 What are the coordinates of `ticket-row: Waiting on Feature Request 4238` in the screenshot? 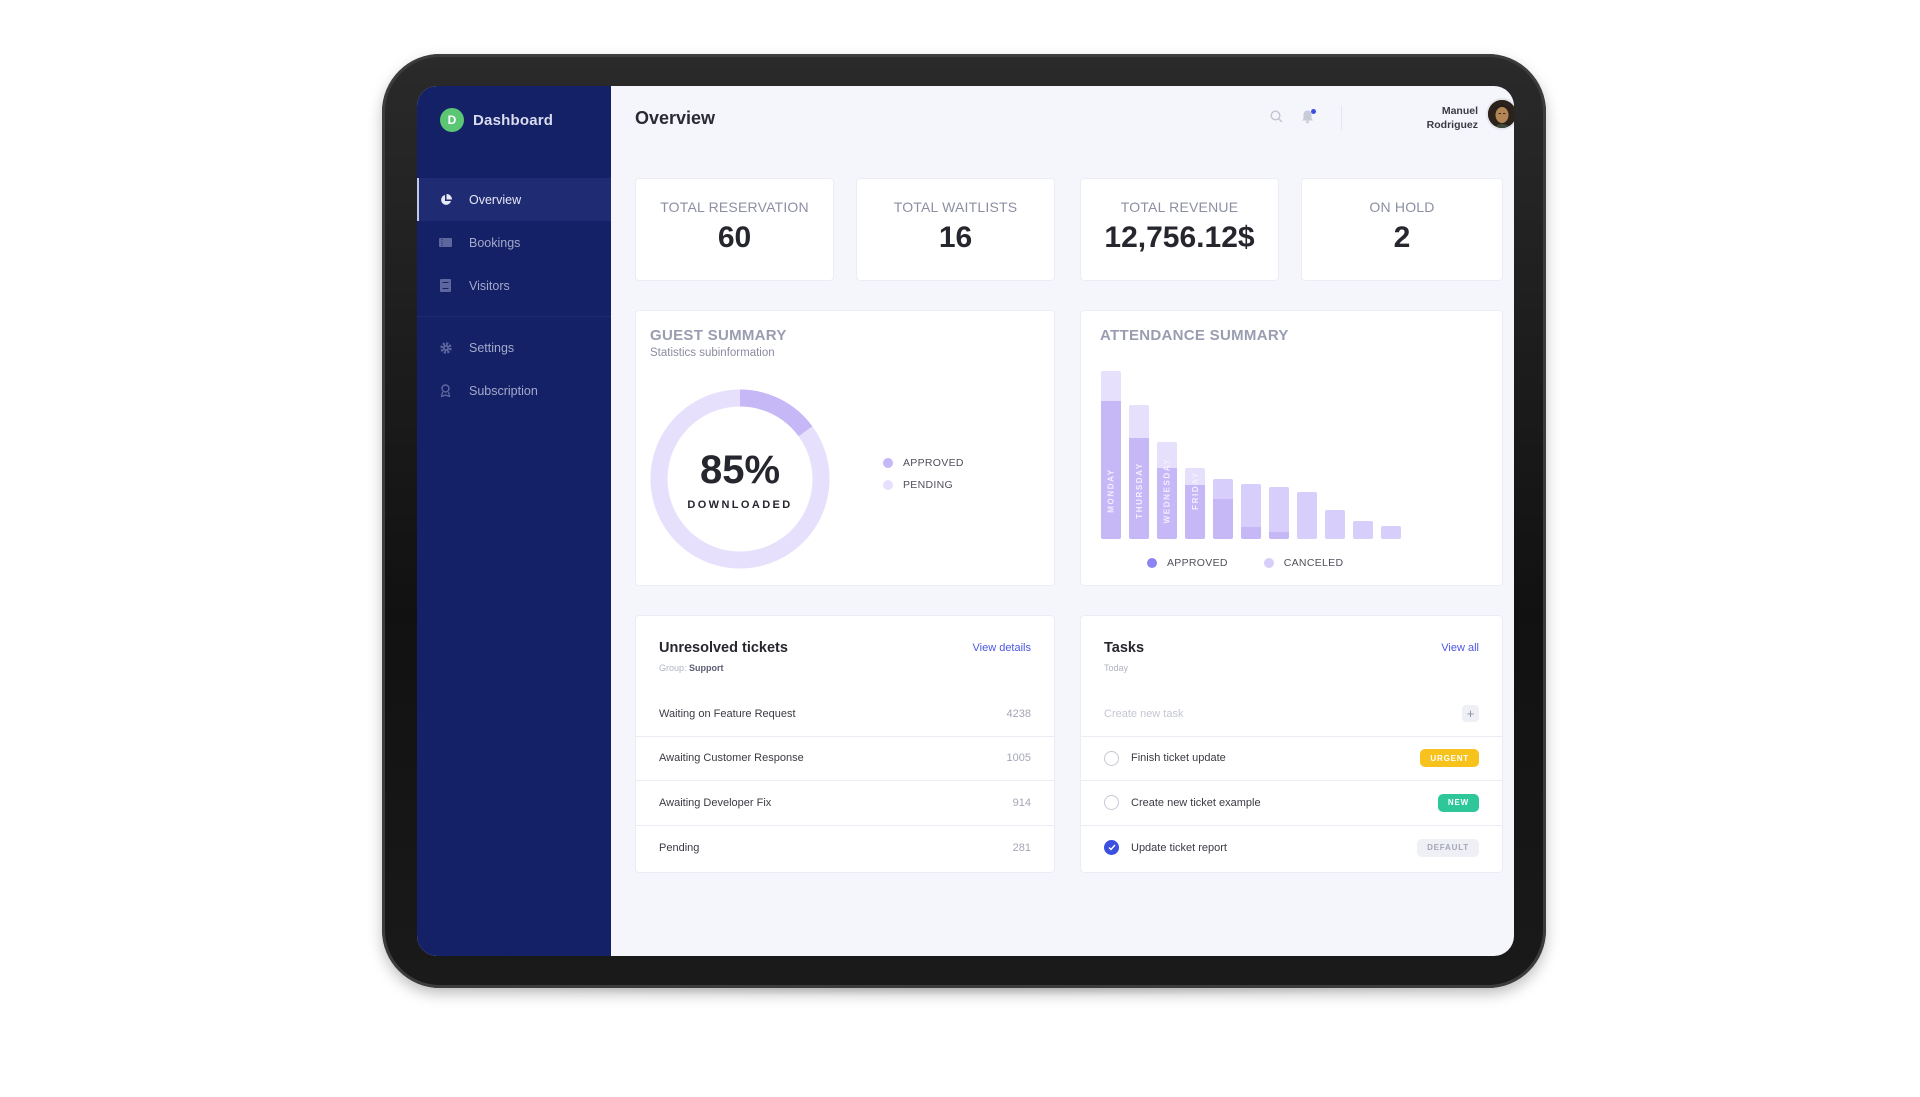 It's located at (845, 714).